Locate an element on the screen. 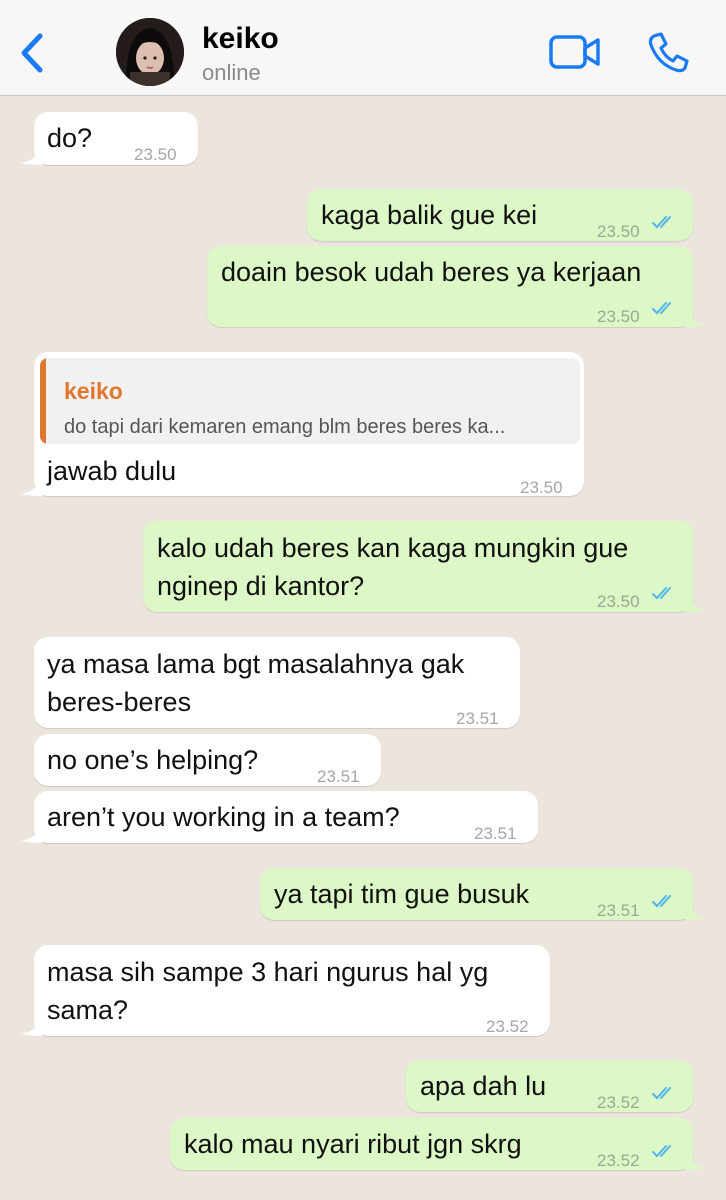  back-button is located at coordinates (32, 53).